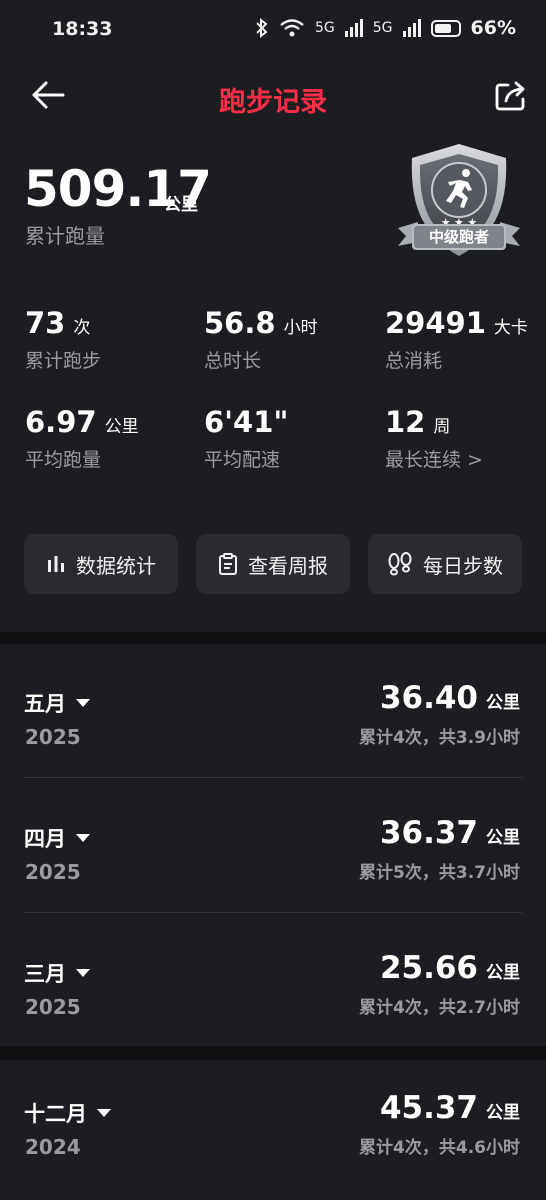 The image size is (546, 1200). What do you see at coordinates (261, 339) in the screenshot?
I see `stat-total-duration: 56.8 小时 总时长` at bounding box center [261, 339].